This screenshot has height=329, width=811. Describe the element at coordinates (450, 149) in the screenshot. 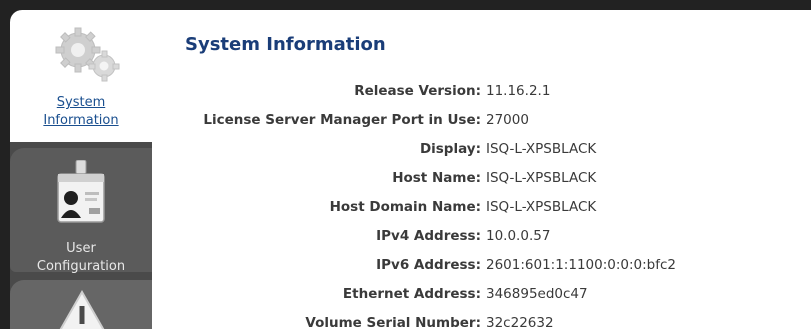

I see `info-label: Display:` at that location.